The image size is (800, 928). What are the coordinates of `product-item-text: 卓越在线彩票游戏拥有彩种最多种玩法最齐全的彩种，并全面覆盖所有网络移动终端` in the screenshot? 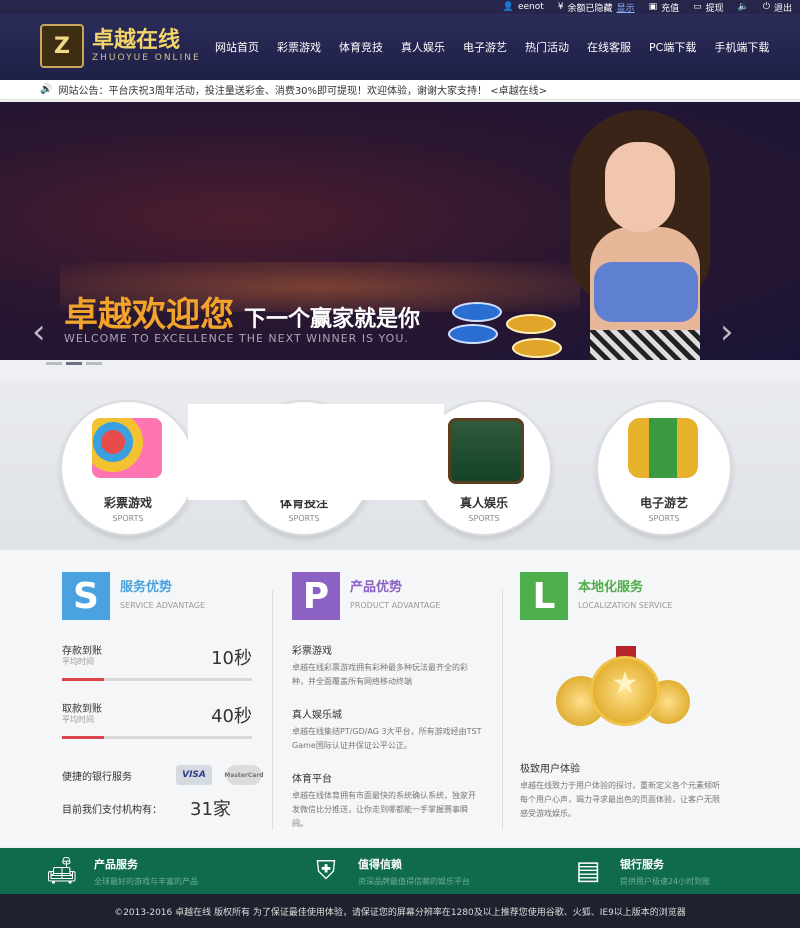 It's located at (380, 674).